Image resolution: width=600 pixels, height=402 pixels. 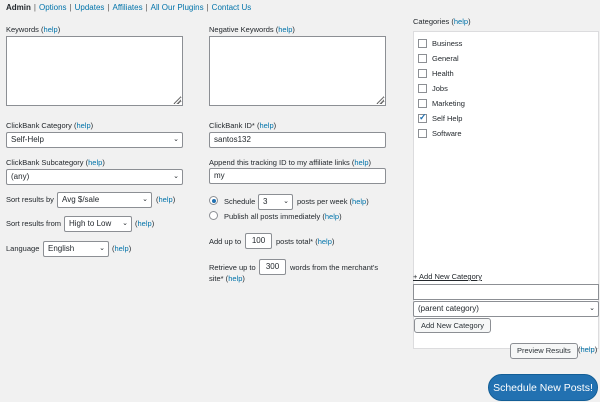 What do you see at coordinates (275, 202) in the screenshot?
I see `schedule-count-select: 3 ⌄` at bounding box center [275, 202].